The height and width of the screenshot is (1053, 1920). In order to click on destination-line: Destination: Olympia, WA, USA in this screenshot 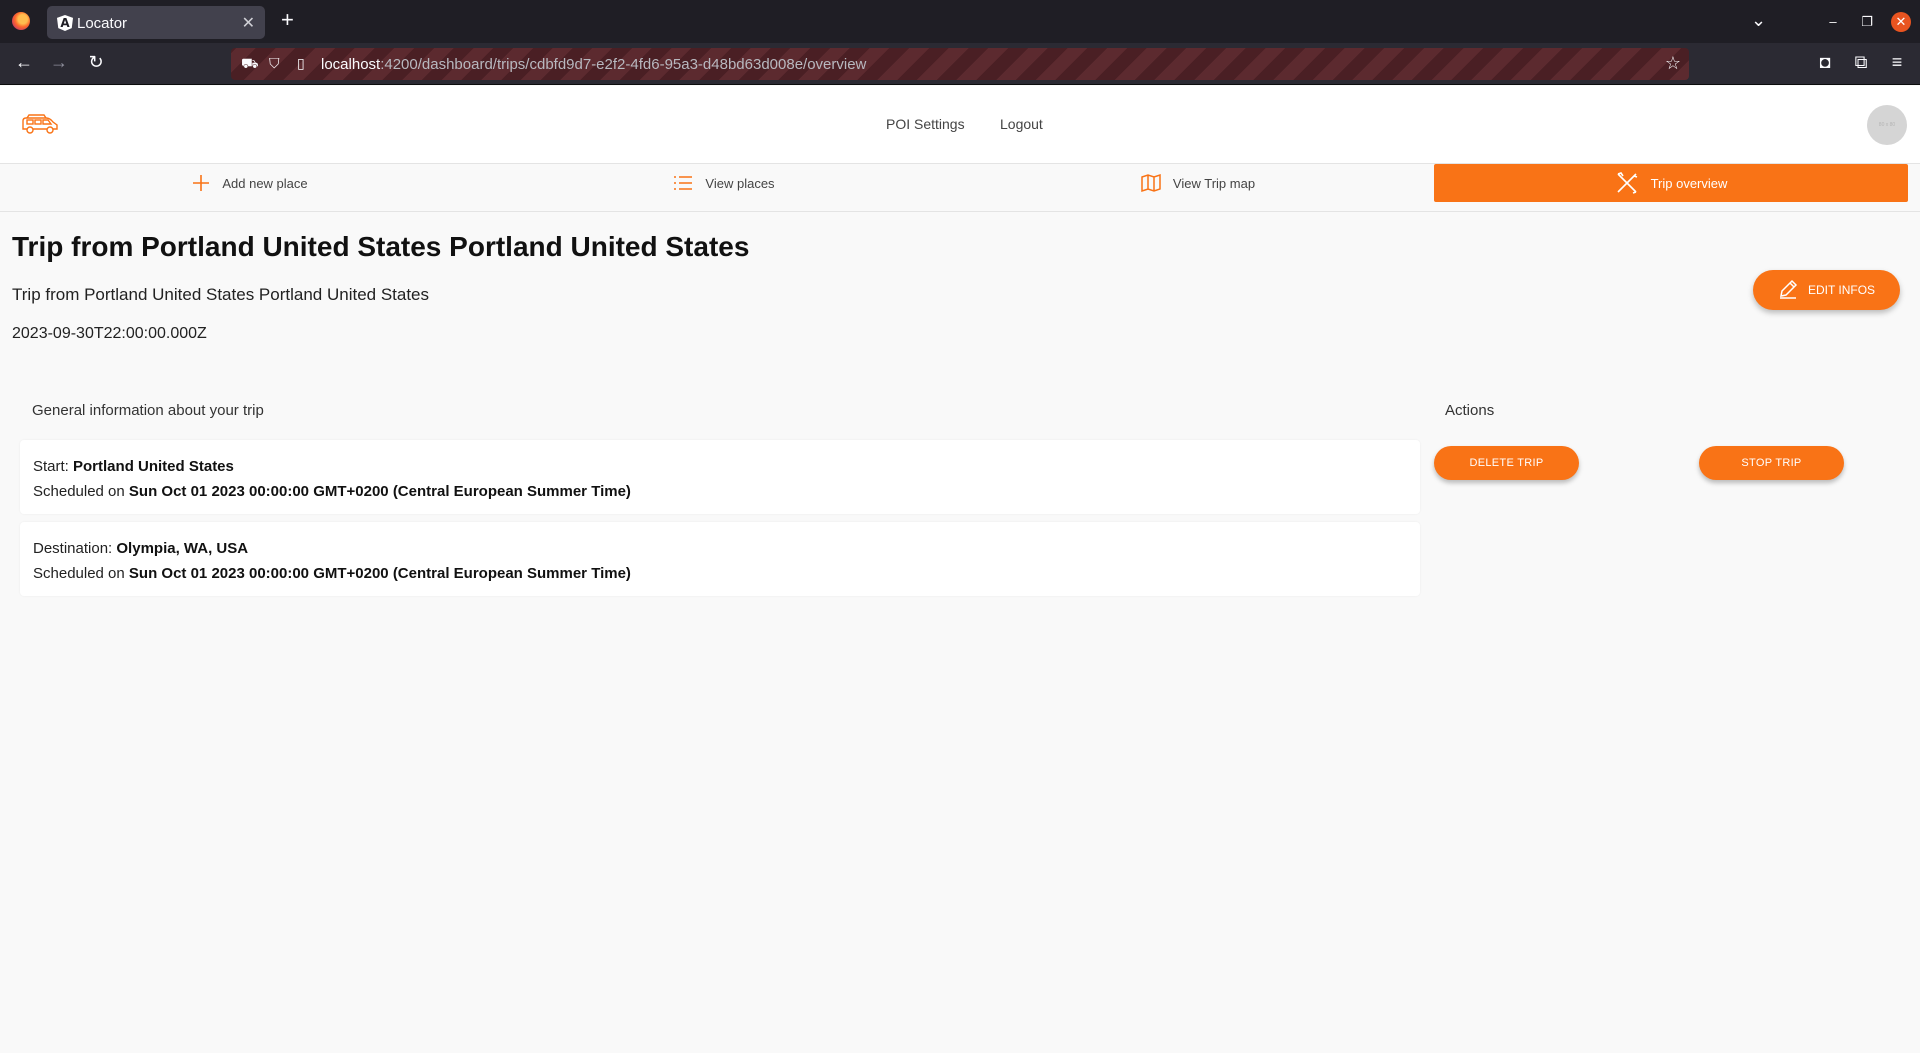, I will do `click(141, 548)`.